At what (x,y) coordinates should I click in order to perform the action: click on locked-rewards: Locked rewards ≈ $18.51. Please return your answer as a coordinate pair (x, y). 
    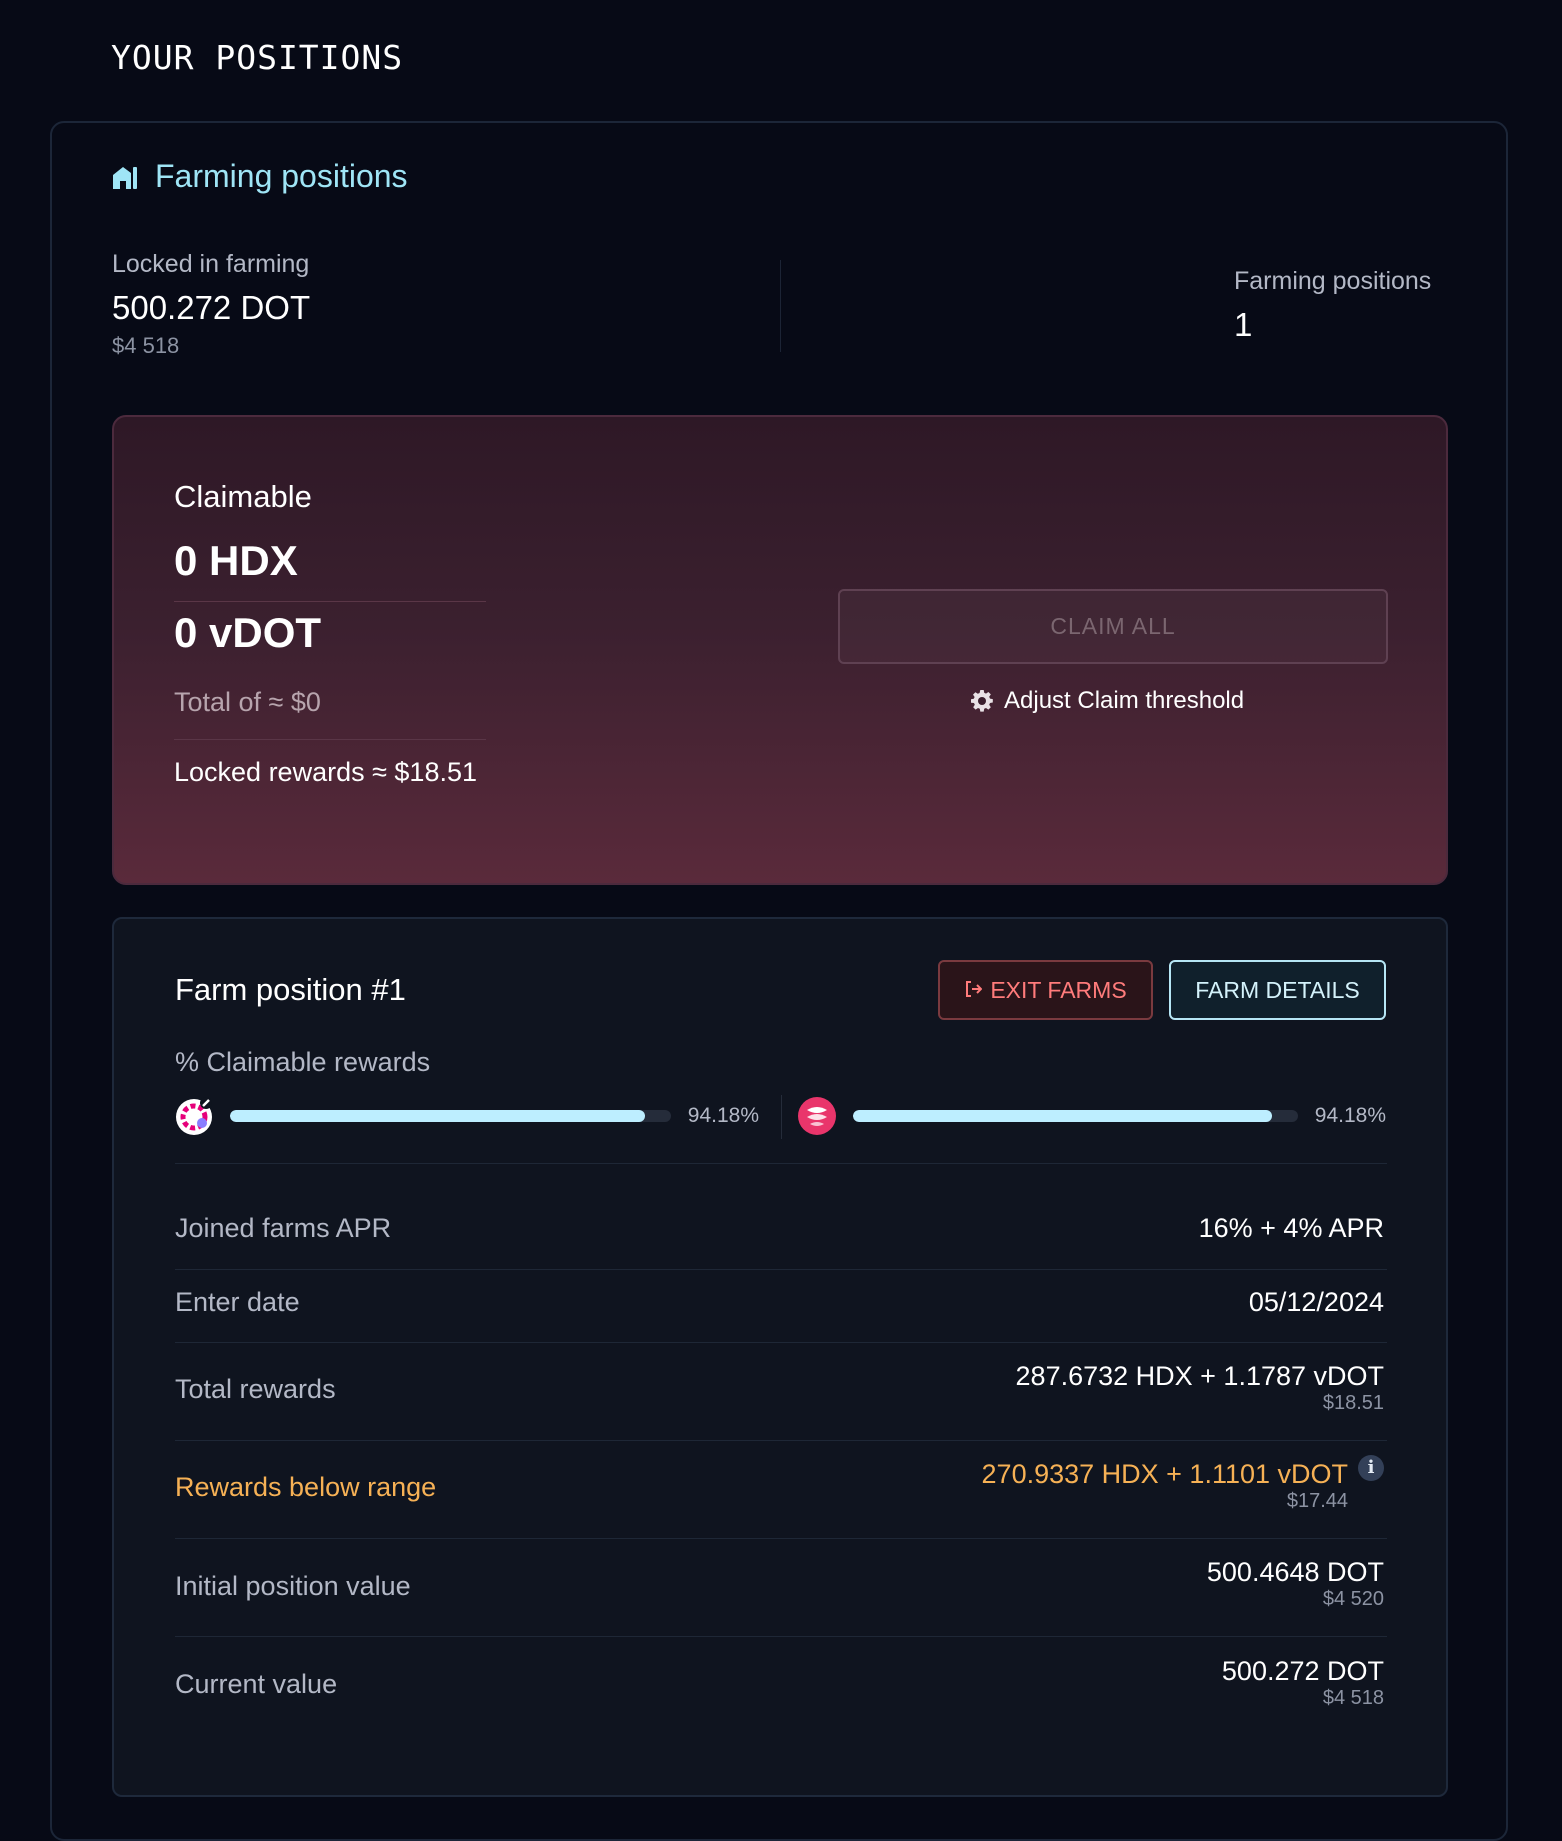
    Looking at the image, I should click on (325, 772).